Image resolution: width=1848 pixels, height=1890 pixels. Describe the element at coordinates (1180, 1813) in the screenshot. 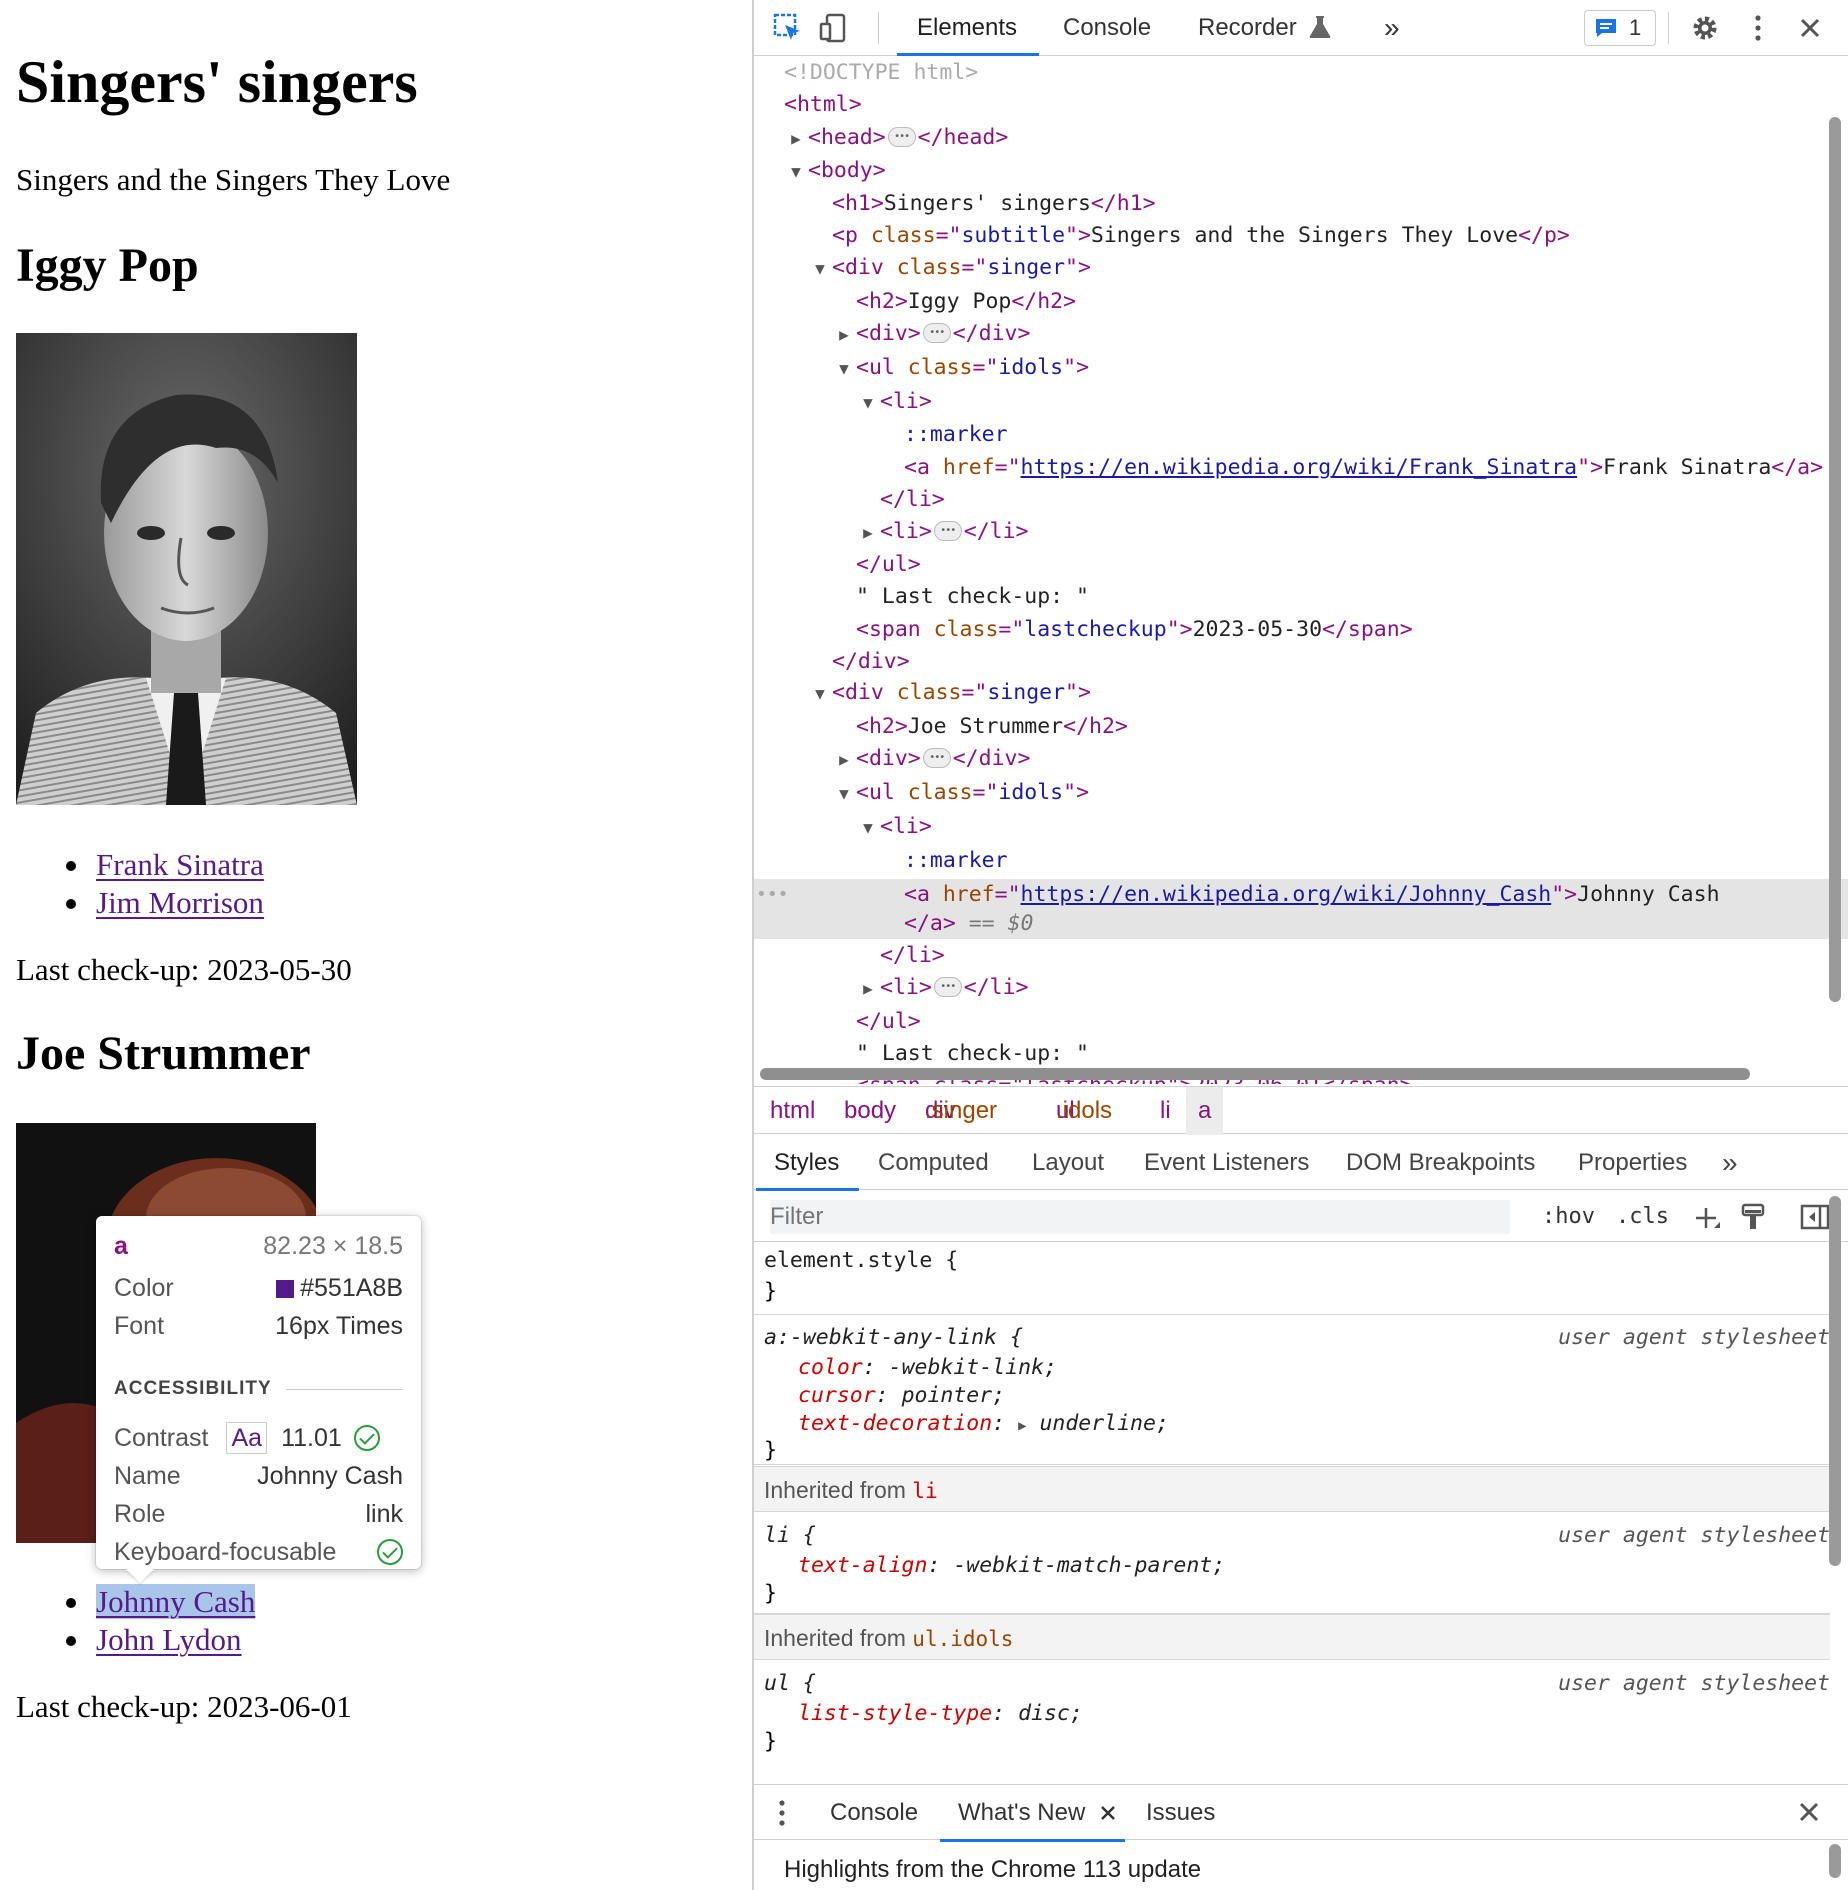

I see `drawer-tab-issues: Issues` at that location.